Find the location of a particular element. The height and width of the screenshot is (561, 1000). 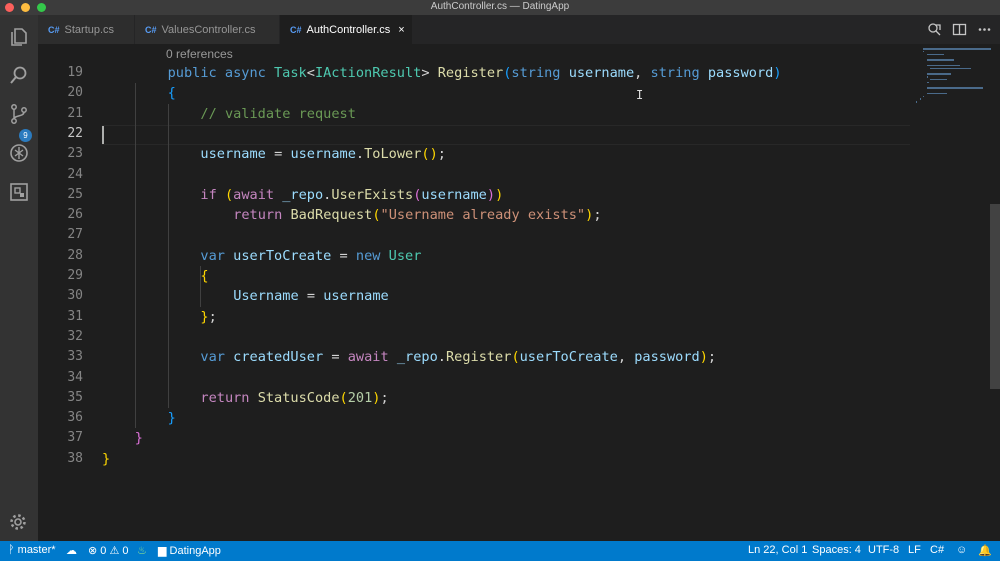

code-token: Register is located at coordinates (478, 357).